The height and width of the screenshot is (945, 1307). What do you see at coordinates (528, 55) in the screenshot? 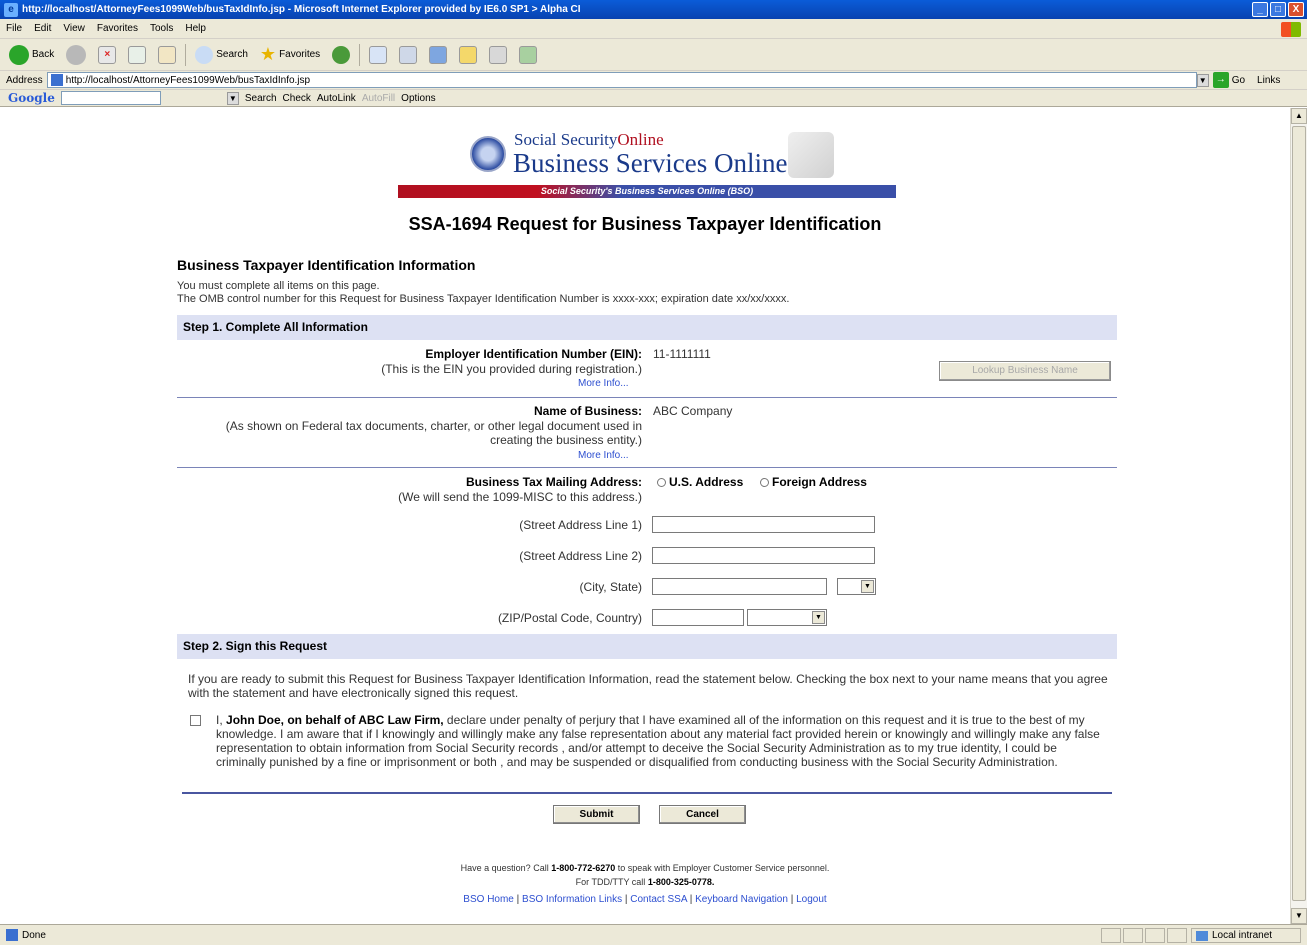
I see `messenger-button` at bounding box center [528, 55].